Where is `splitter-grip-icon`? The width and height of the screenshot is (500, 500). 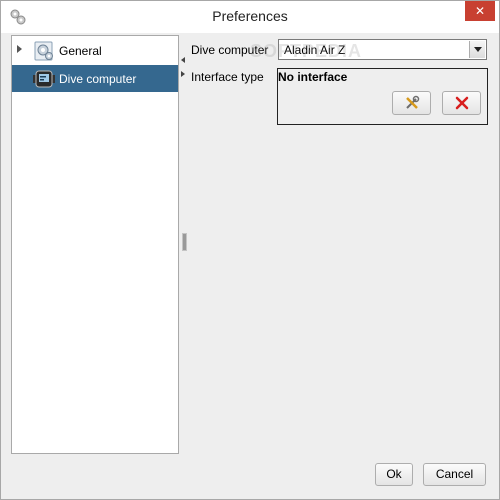
splitter-grip-icon is located at coordinates (184, 242).